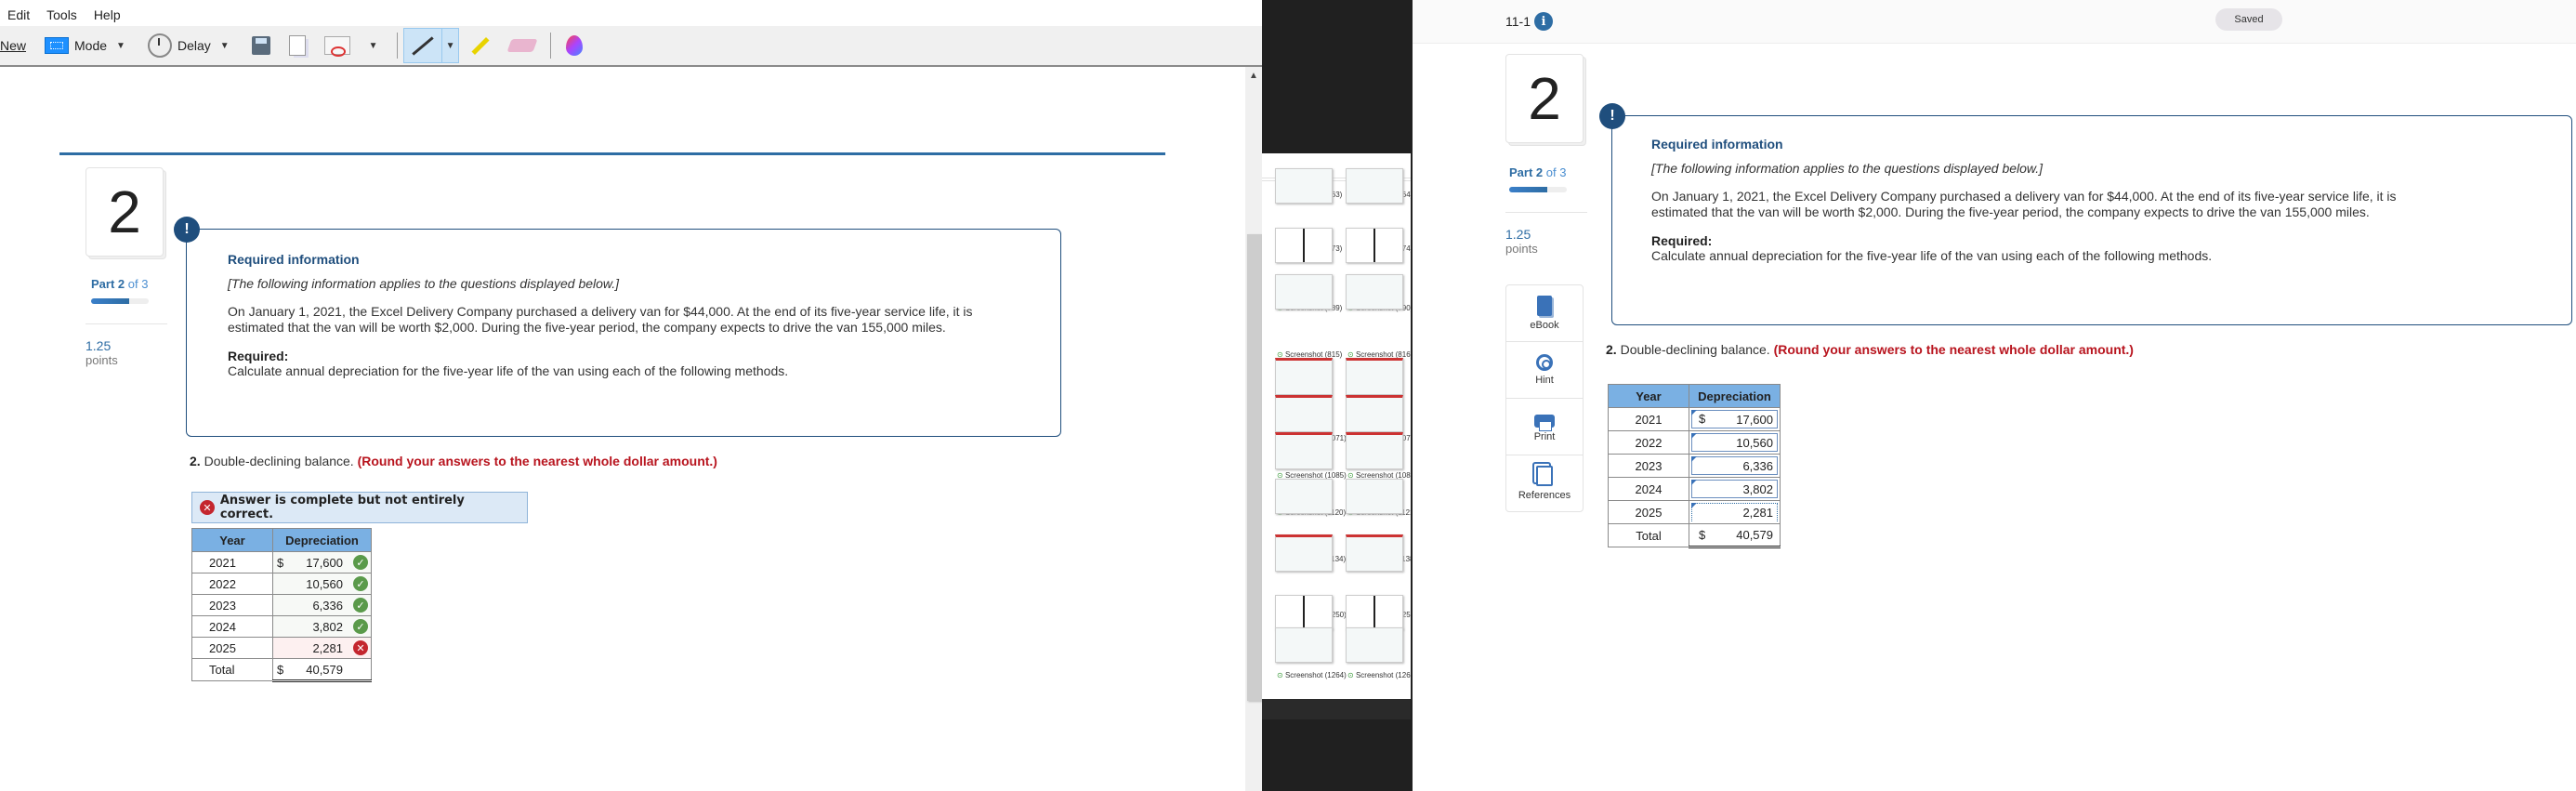  Describe the element at coordinates (1253, 76) in the screenshot. I see `scroll-up-icon: ▲` at that location.